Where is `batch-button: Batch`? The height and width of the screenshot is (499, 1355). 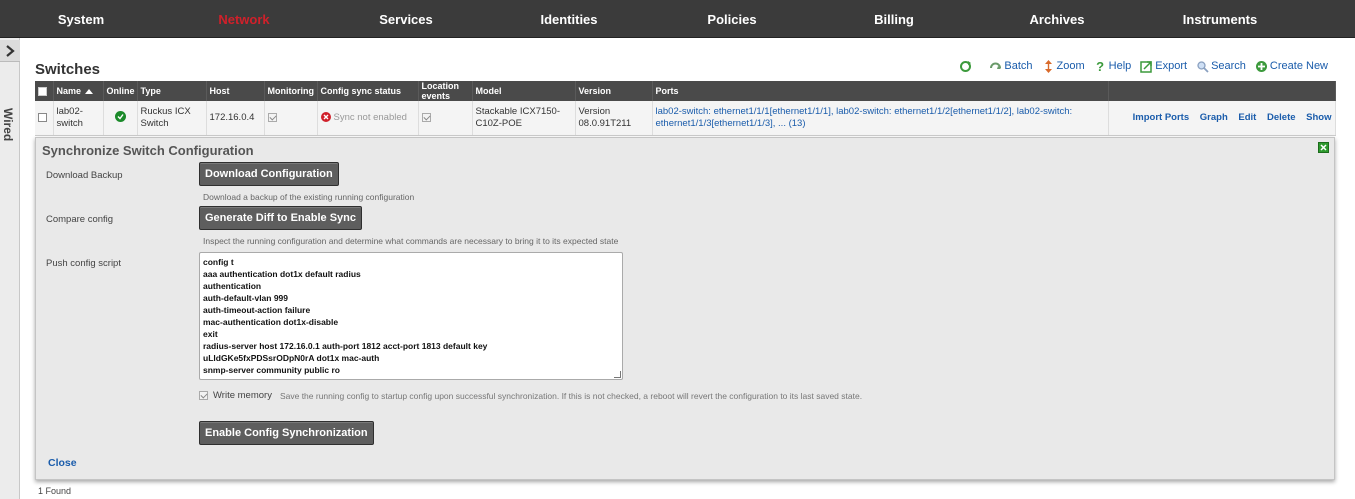 batch-button: Batch is located at coordinates (1011, 66).